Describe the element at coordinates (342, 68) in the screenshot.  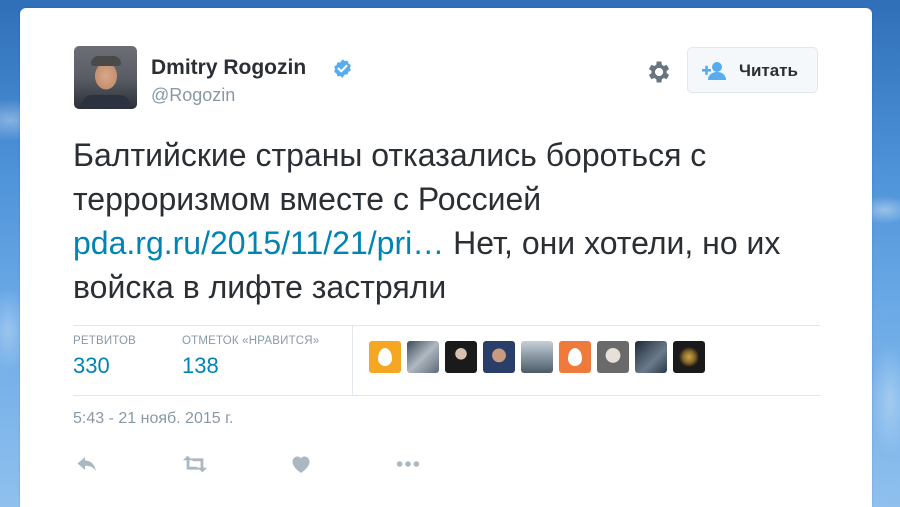
I see `verified-badge-icon` at that location.